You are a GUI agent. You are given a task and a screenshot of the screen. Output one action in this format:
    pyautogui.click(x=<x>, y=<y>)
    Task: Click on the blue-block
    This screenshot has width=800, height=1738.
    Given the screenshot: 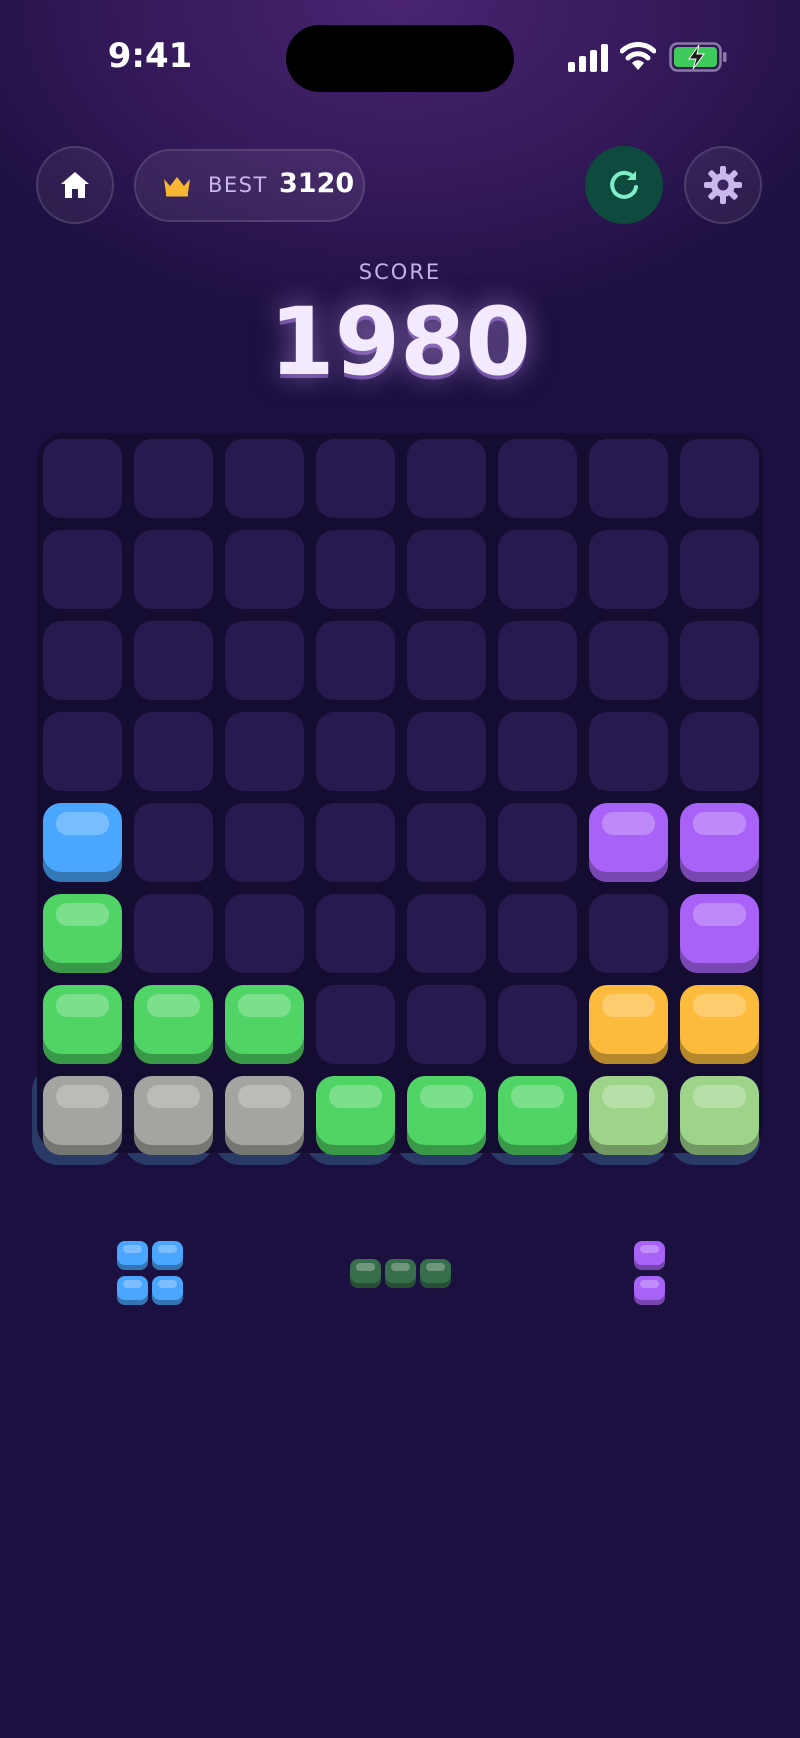 What is the action you would take?
    pyautogui.click(x=82, y=842)
    